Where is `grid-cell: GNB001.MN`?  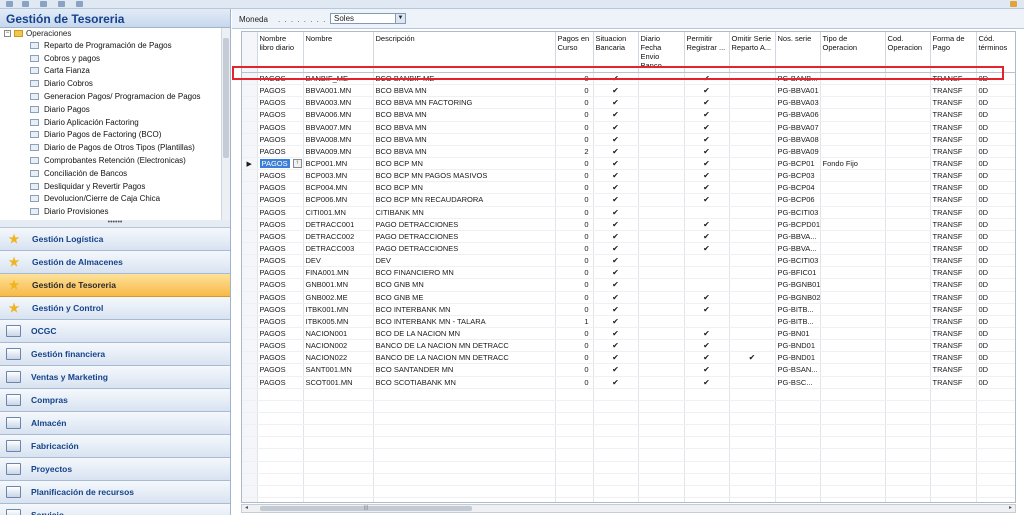
grid-cell: GNB001.MN is located at coordinates (338, 285).